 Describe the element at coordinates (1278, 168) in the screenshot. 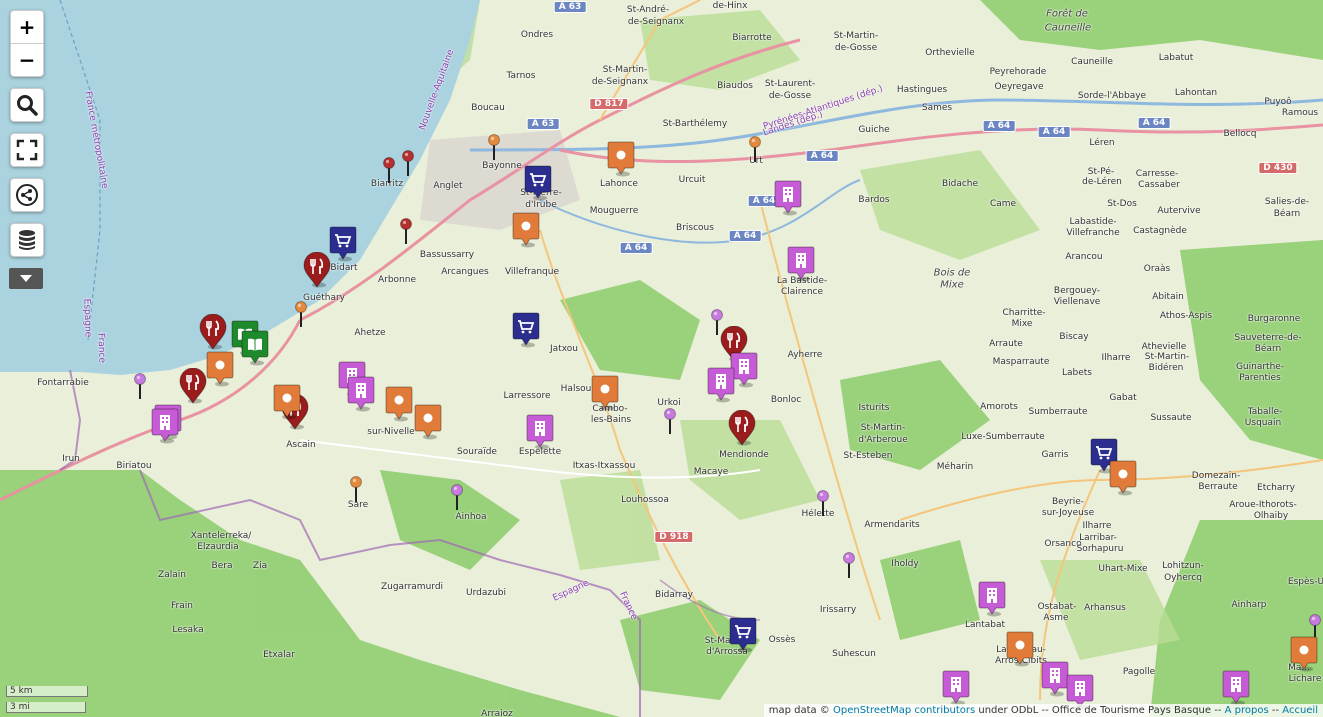

I see `road-shield: D 430` at that location.